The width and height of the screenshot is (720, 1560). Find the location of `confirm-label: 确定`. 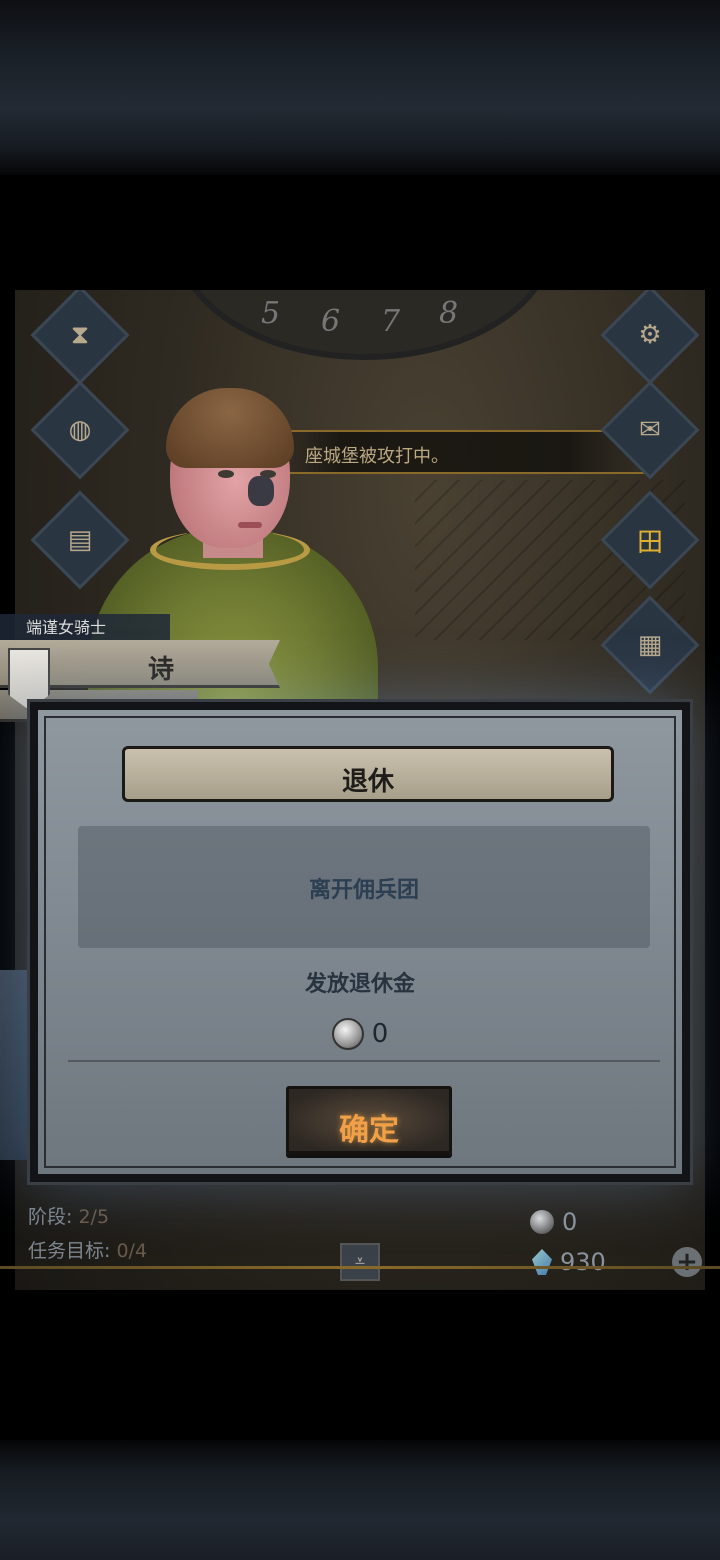

confirm-label: 确定 is located at coordinates (369, 1130).